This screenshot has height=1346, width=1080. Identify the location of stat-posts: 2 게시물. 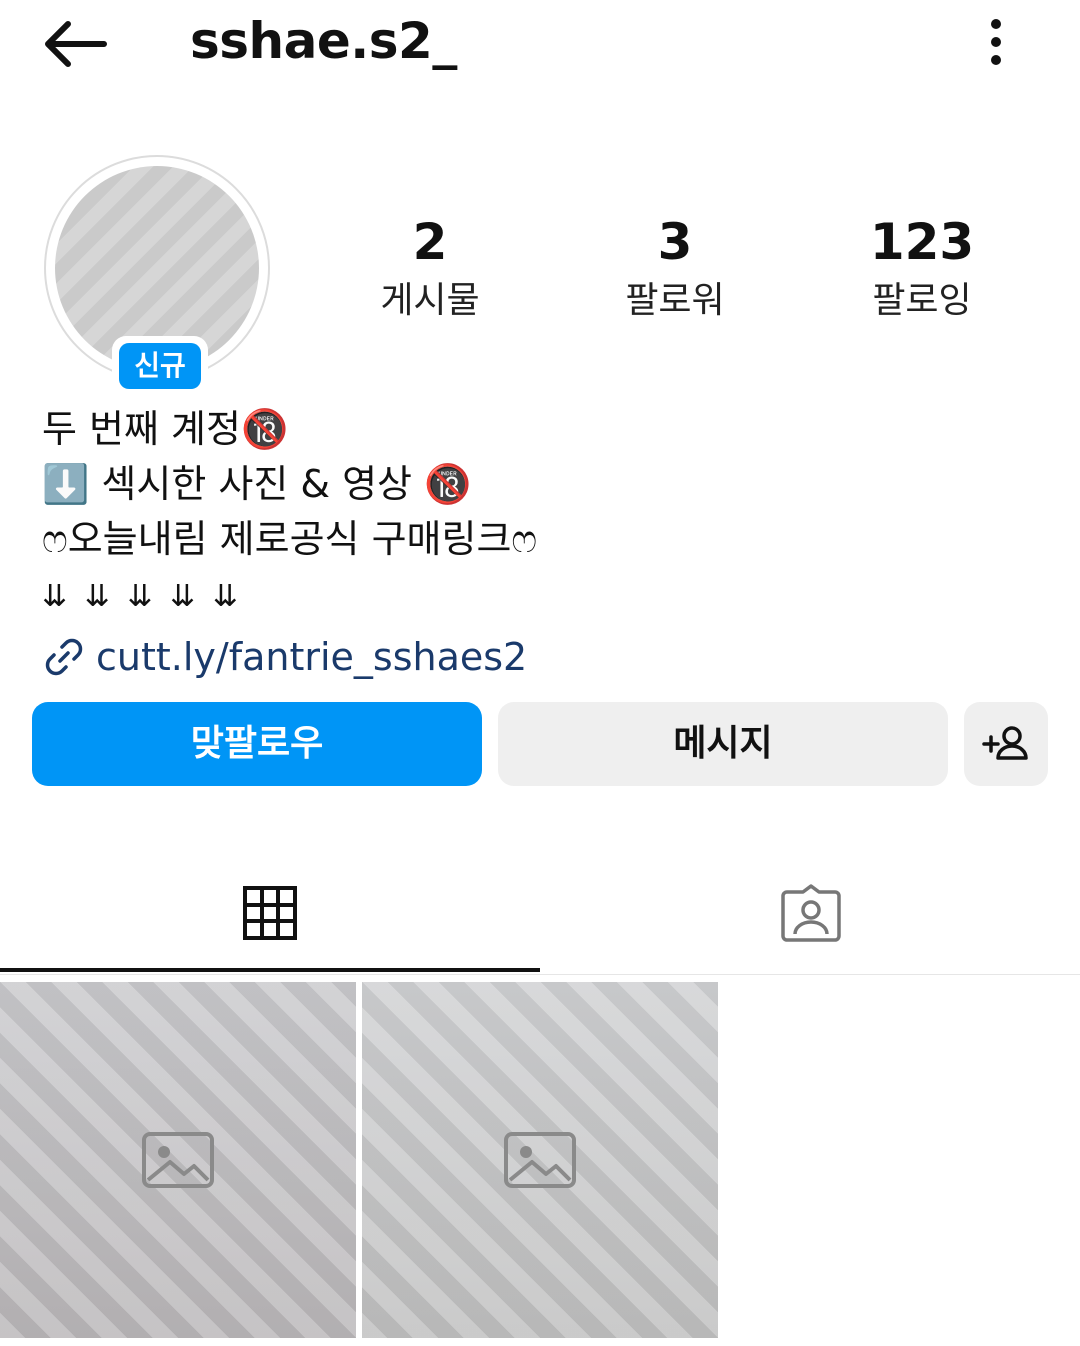
(430, 269).